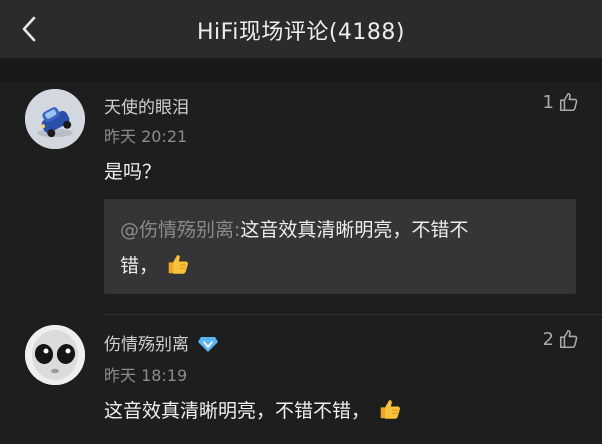 Image resolution: width=602 pixels, height=444 pixels. I want to click on quote-mention: @伤情殇别离:, so click(180, 230).